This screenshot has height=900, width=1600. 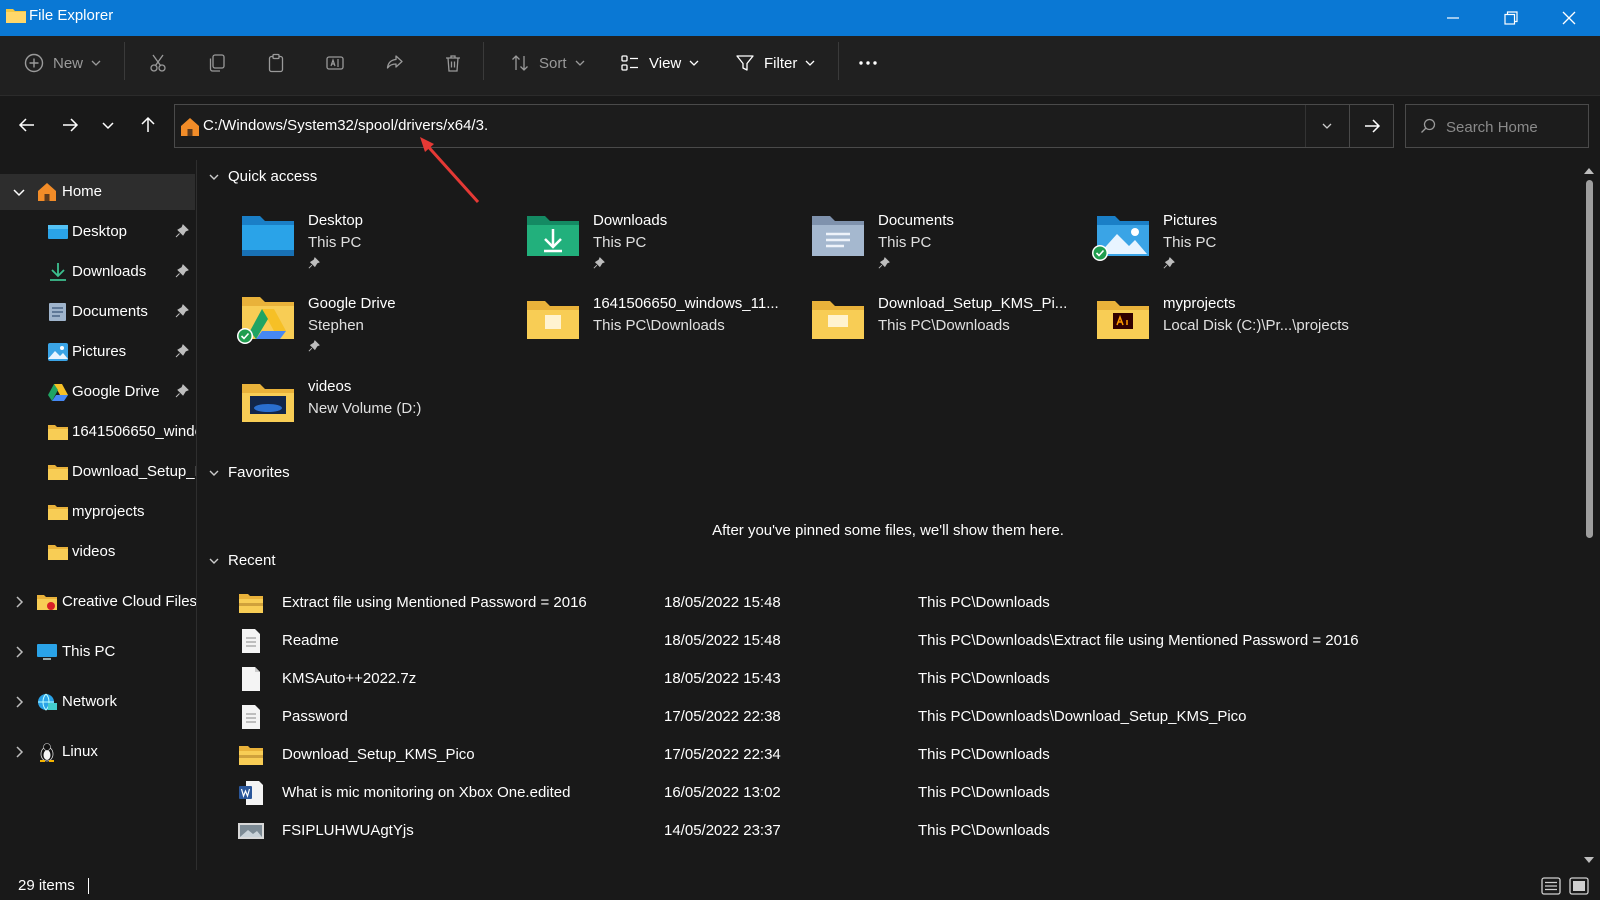 I want to click on filter-button: Filter, so click(x=775, y=63).